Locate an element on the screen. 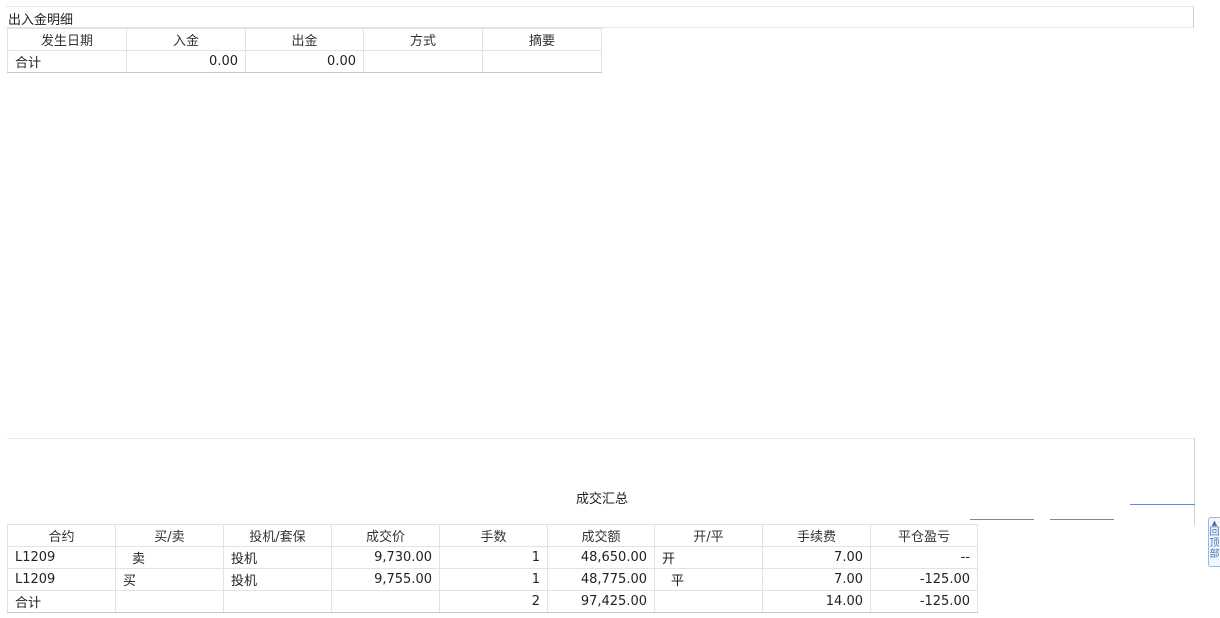 The width and height of the screenshot is (1220, 618). column-header-hedge: 投机/套保 is located at coordinates (277, 535).